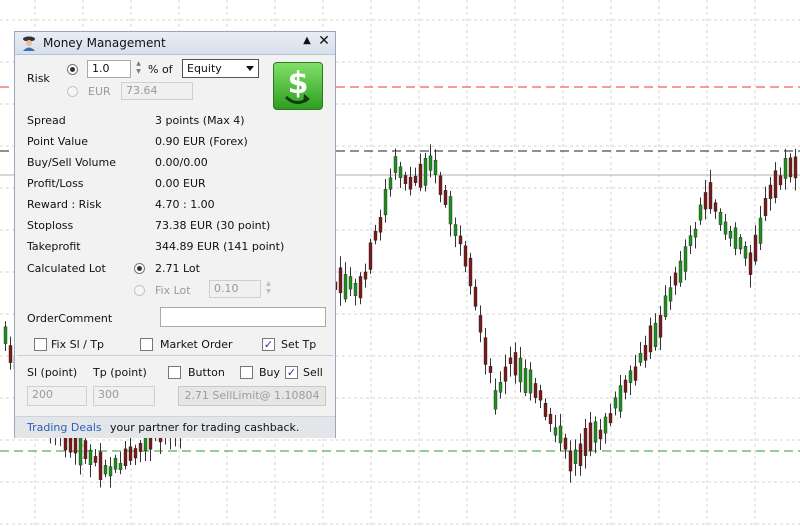  I want to click on minimize-button: ▲, so click(307, 42).